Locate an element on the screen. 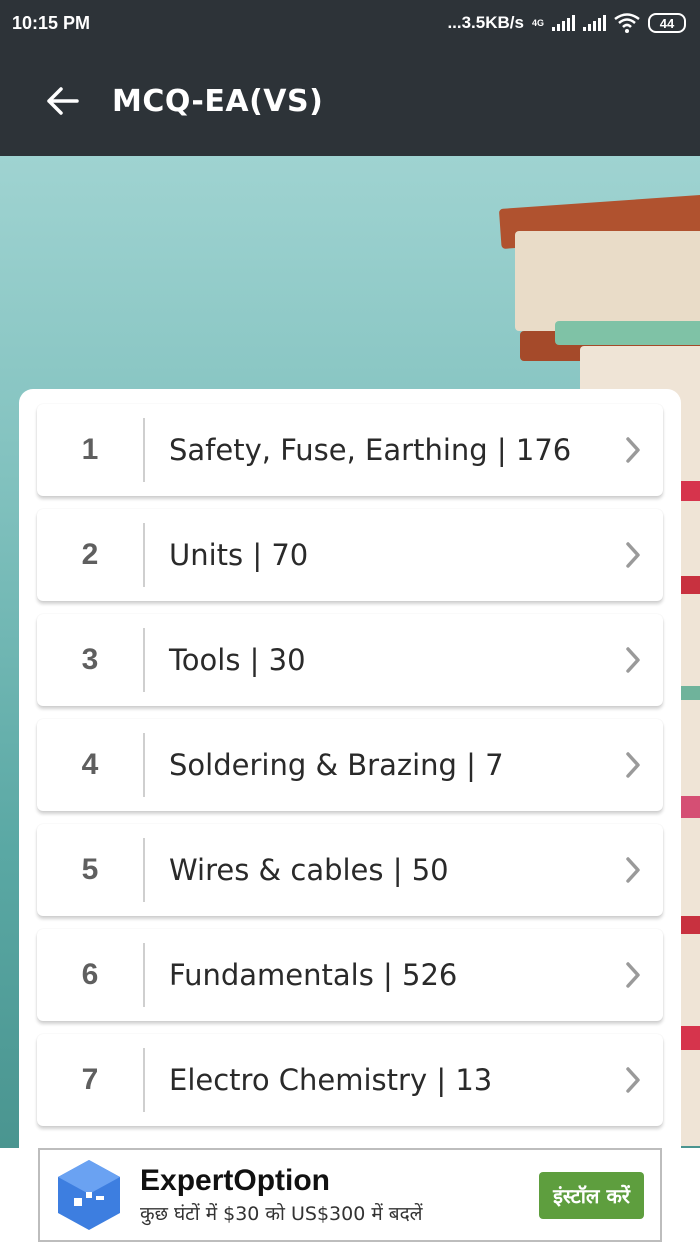 This screenshot has width=700, height=1244. status-icons: ...3.5KB/s 4G 44 is located at coordinates (566, 23).